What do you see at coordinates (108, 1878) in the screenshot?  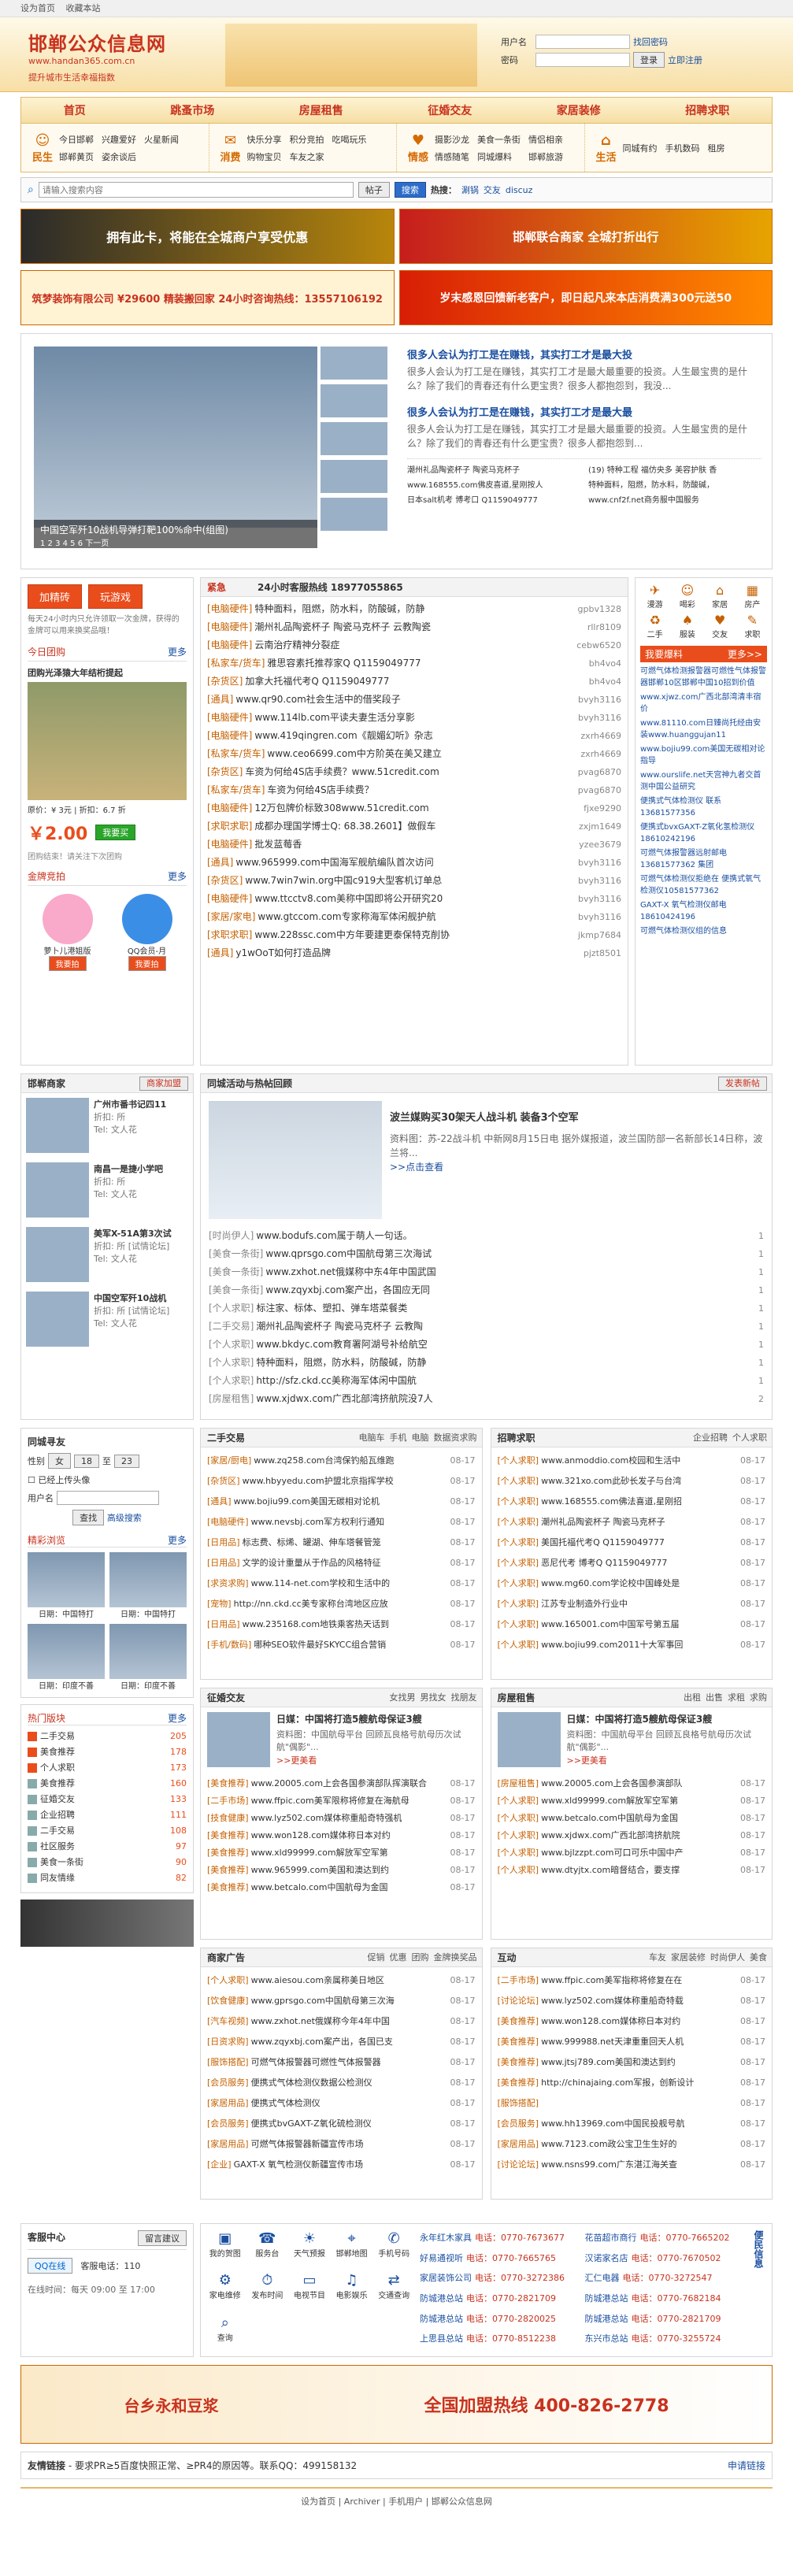 I see `board-row: 同友情缘 82` at bounding box center [108, 1878].